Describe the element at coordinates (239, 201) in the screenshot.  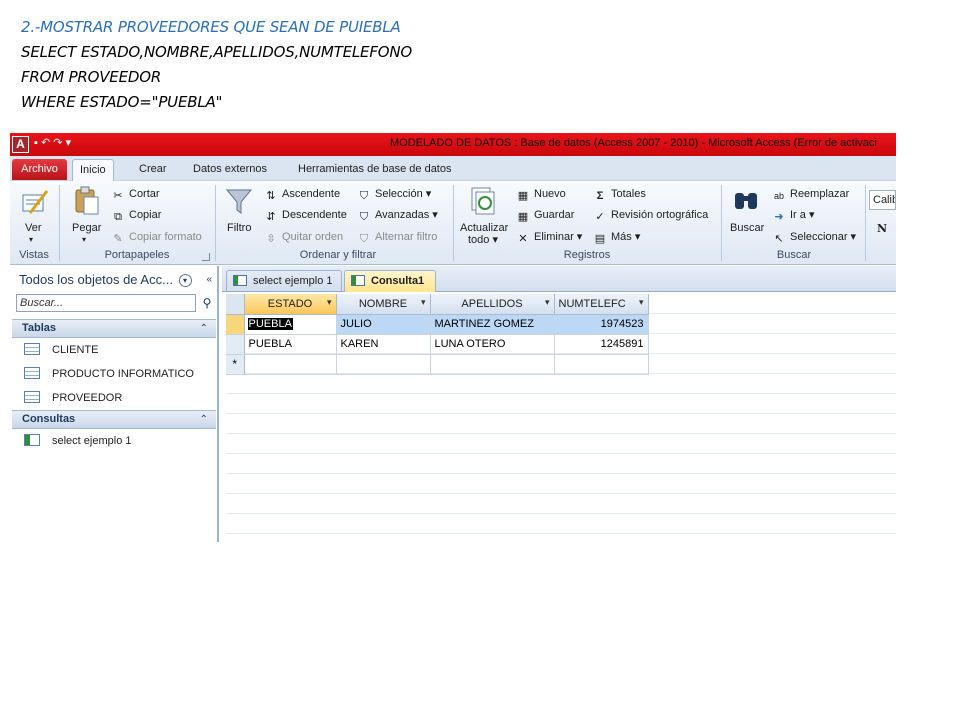
I see `filter-funnel-icon` at that location.